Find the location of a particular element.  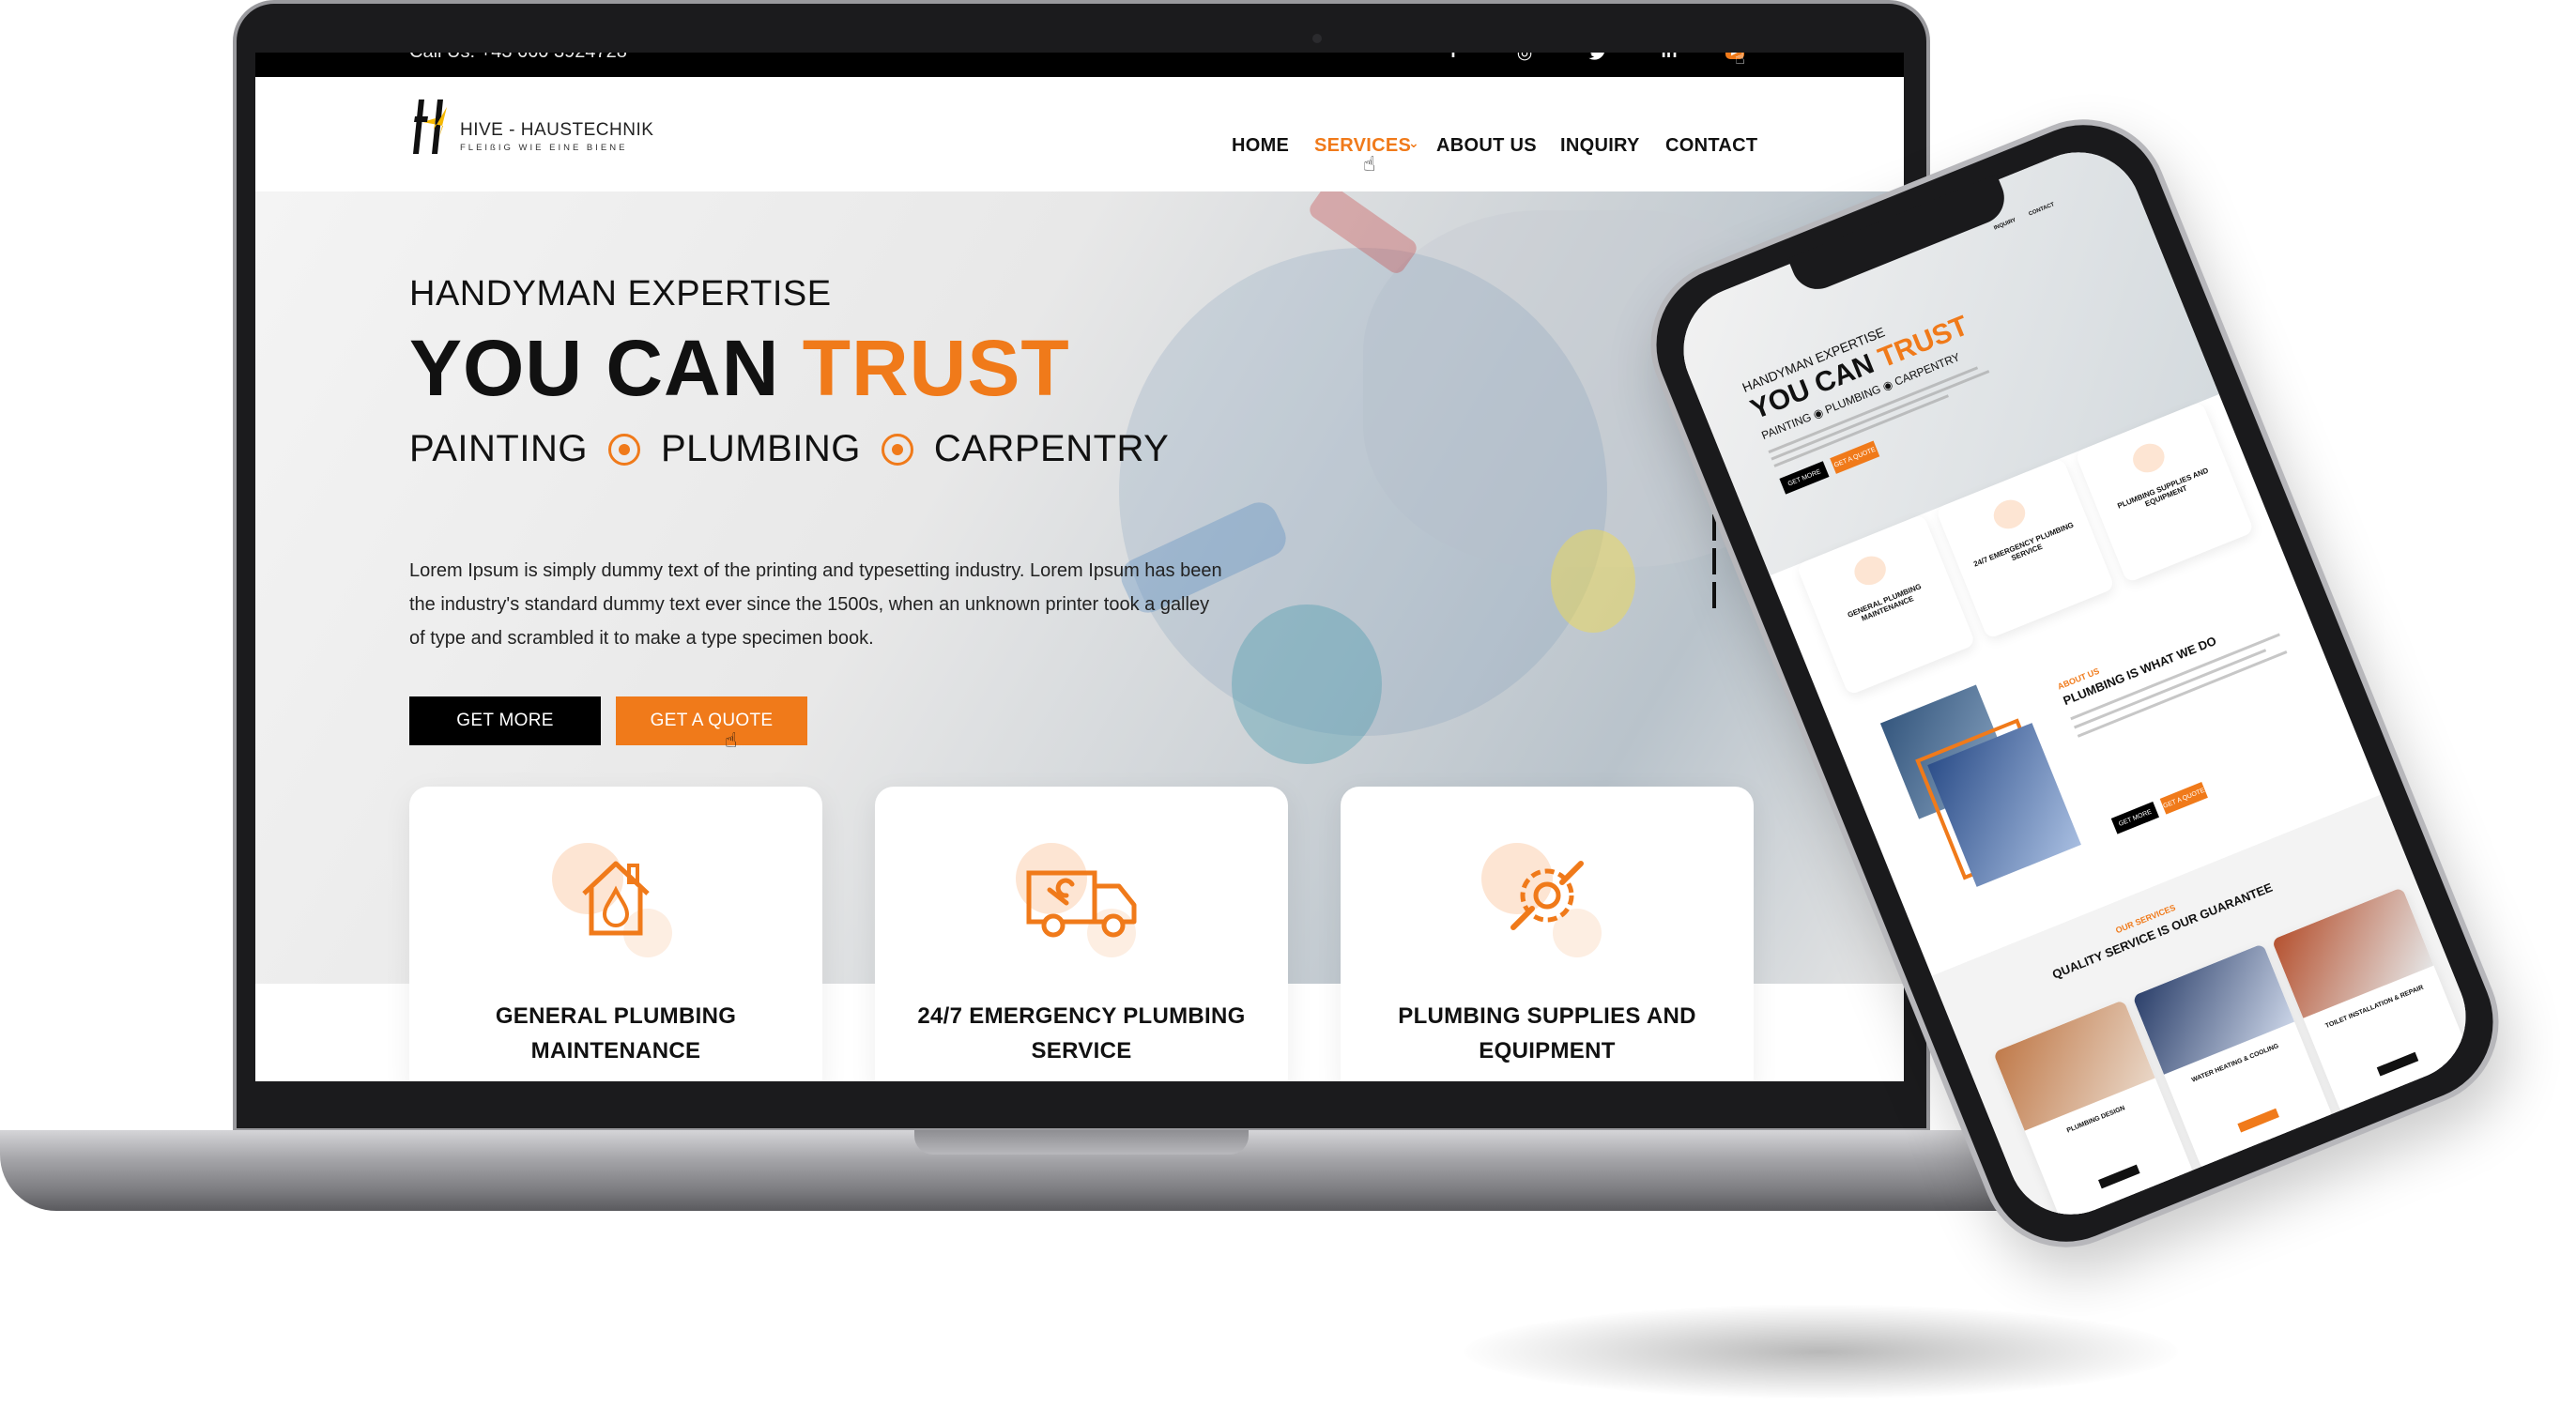

service-card-title: PLUMBING SUPPLIES AND EQUIPMENT is located at coordinates (1547, 1033).